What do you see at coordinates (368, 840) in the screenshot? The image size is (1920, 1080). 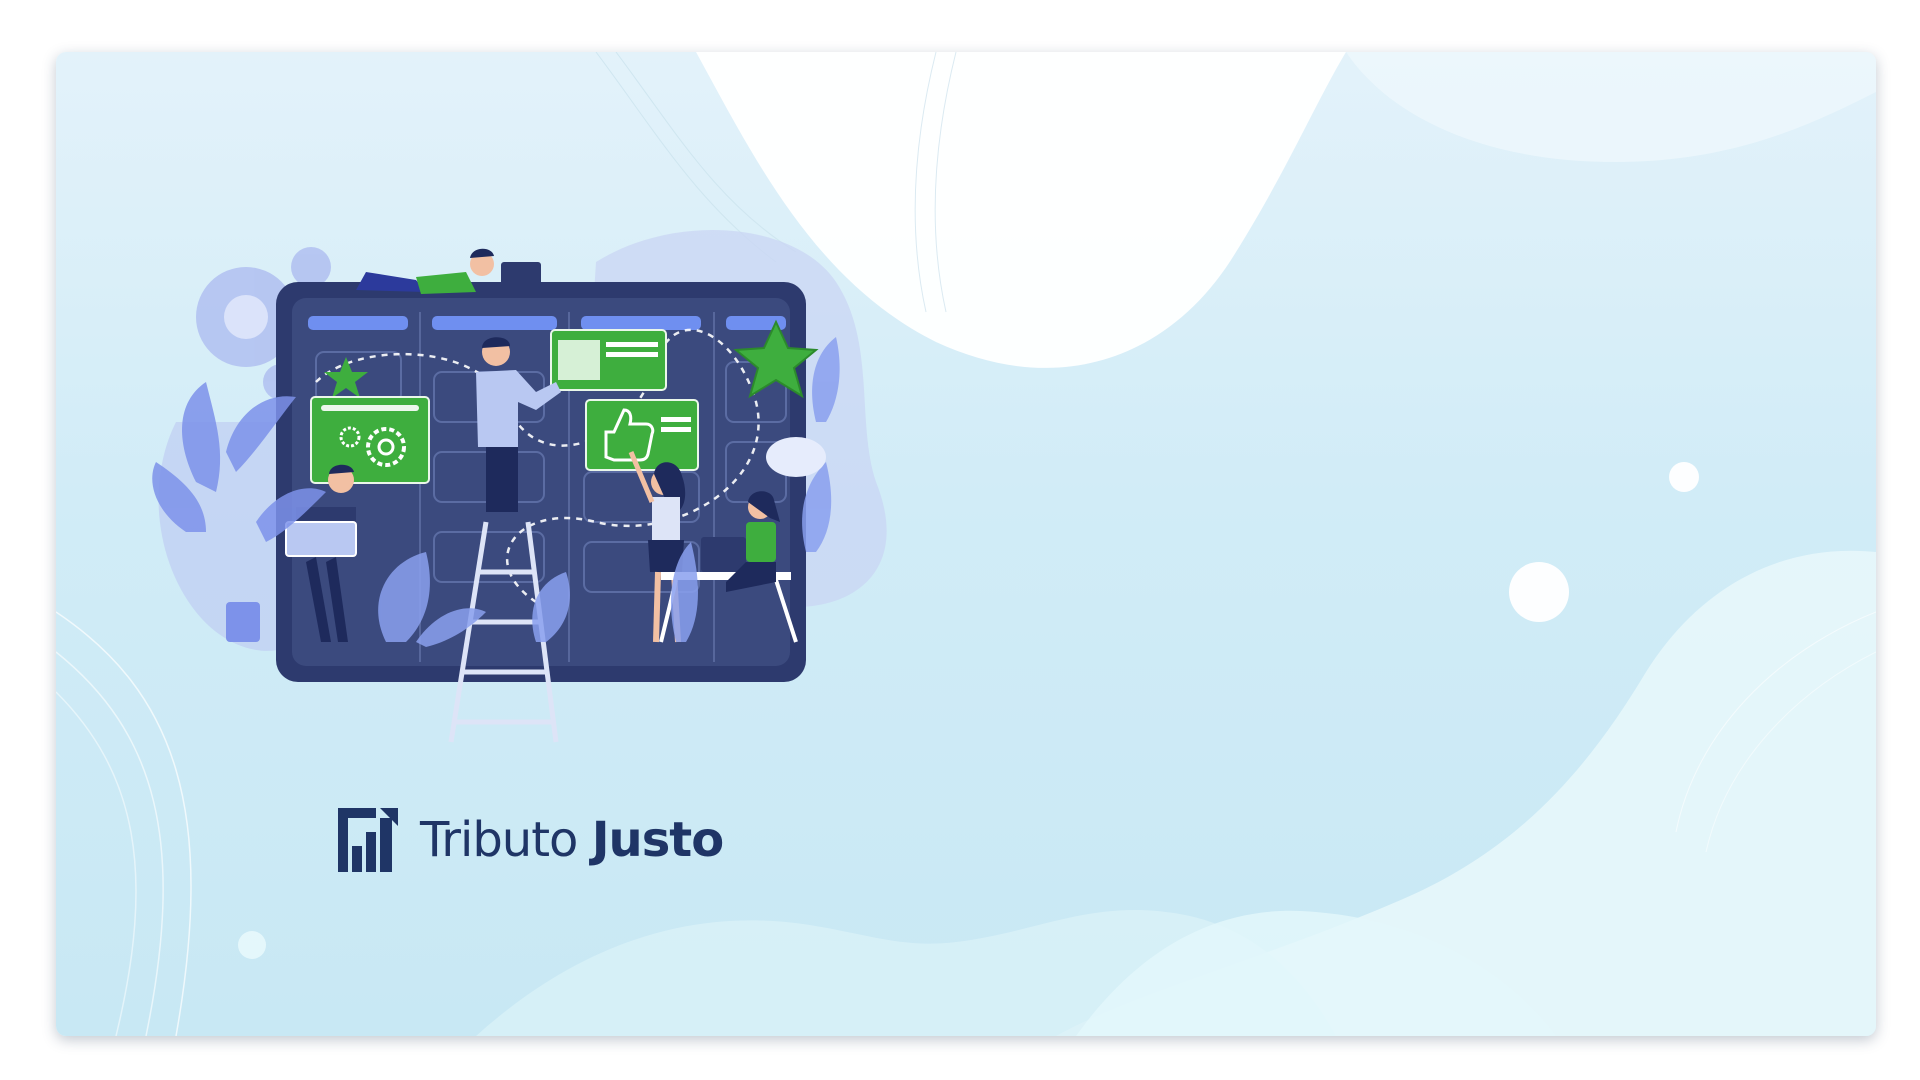 I see `bar-chart-rising-icon` at bounding box center [368, 840].